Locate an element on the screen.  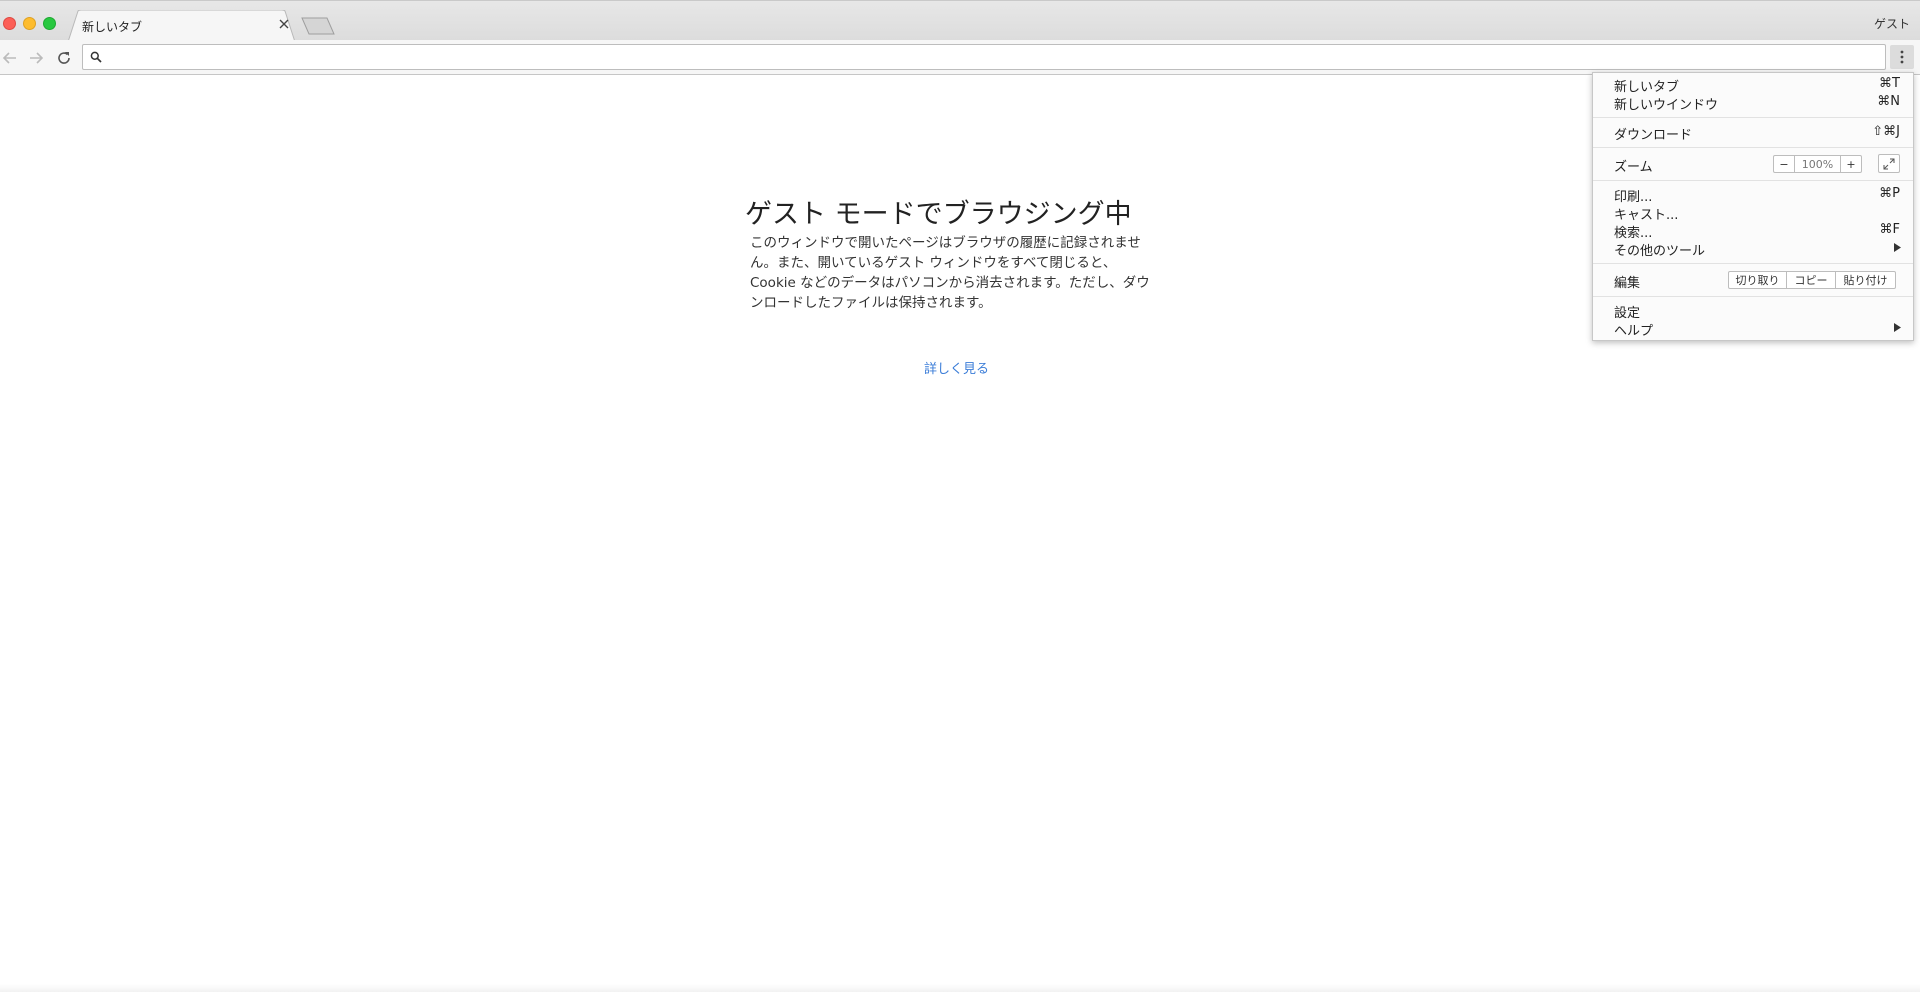
menu-item-label: ダウンロード is located at coordinates (1653, 135).